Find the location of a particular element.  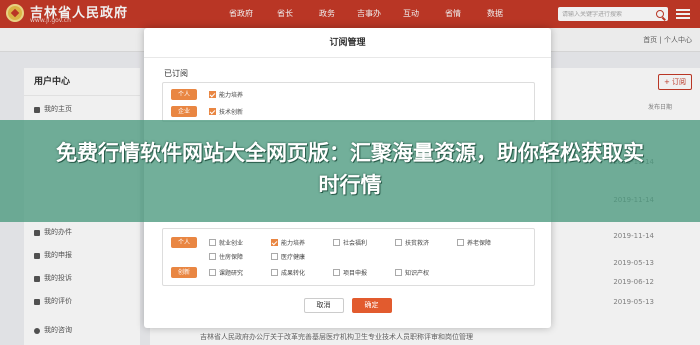

topic-group-innovation: 创新 课题研究 成果转化 项目申报 知识产权 is located at coordinates (350, 274).